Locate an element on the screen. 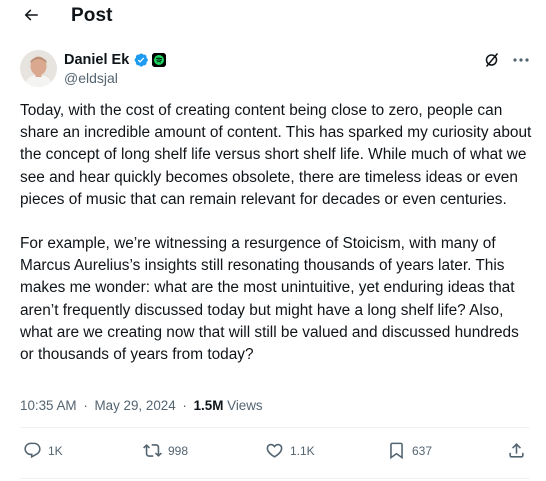  reply-count: 1K is located at coordinates (55, 450).